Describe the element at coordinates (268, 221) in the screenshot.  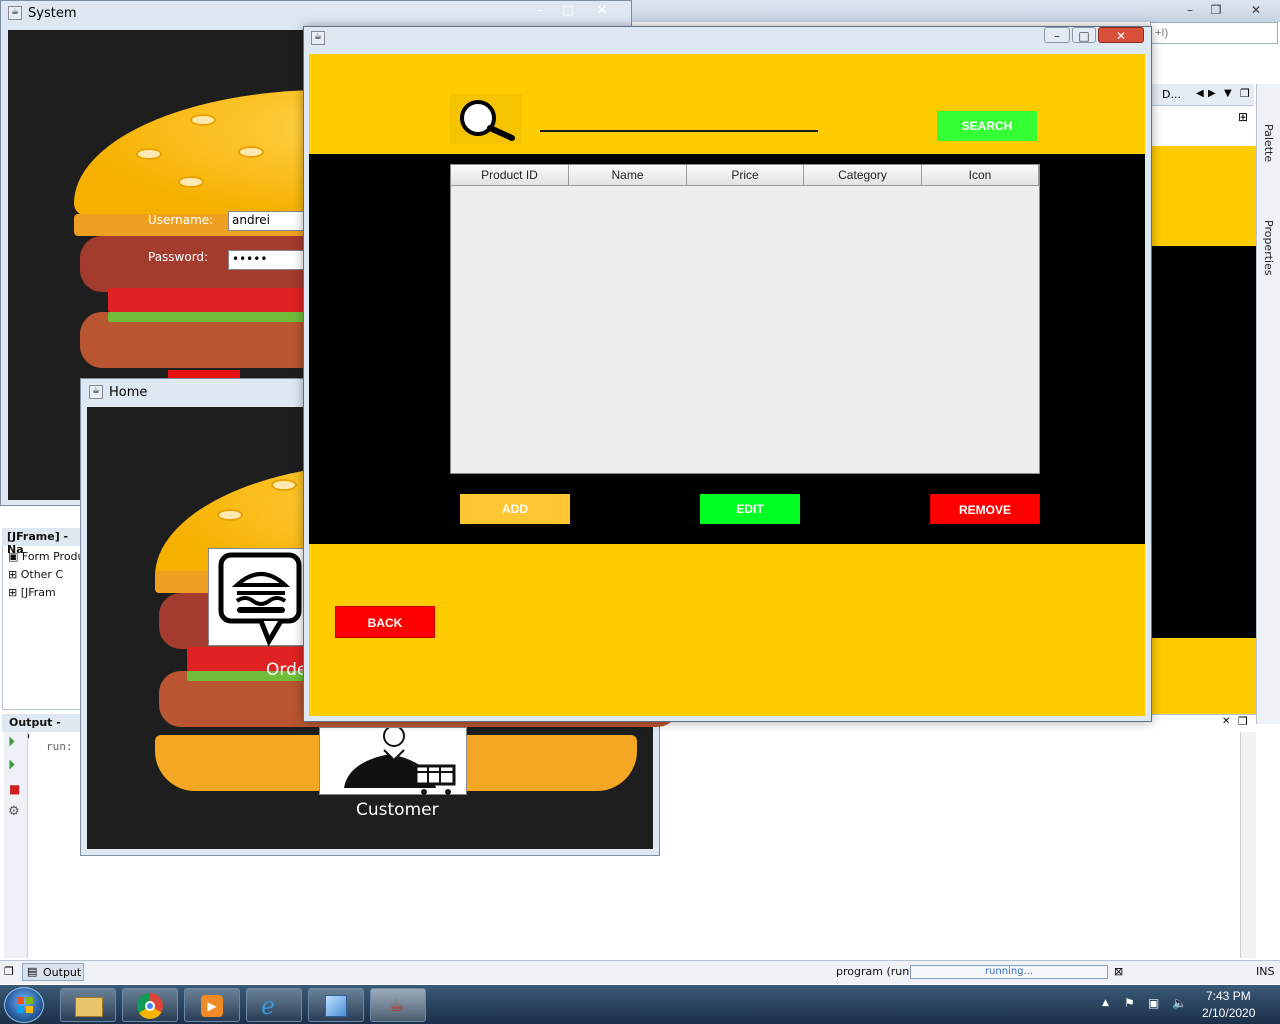
I see `username-field: andrei` at that location.